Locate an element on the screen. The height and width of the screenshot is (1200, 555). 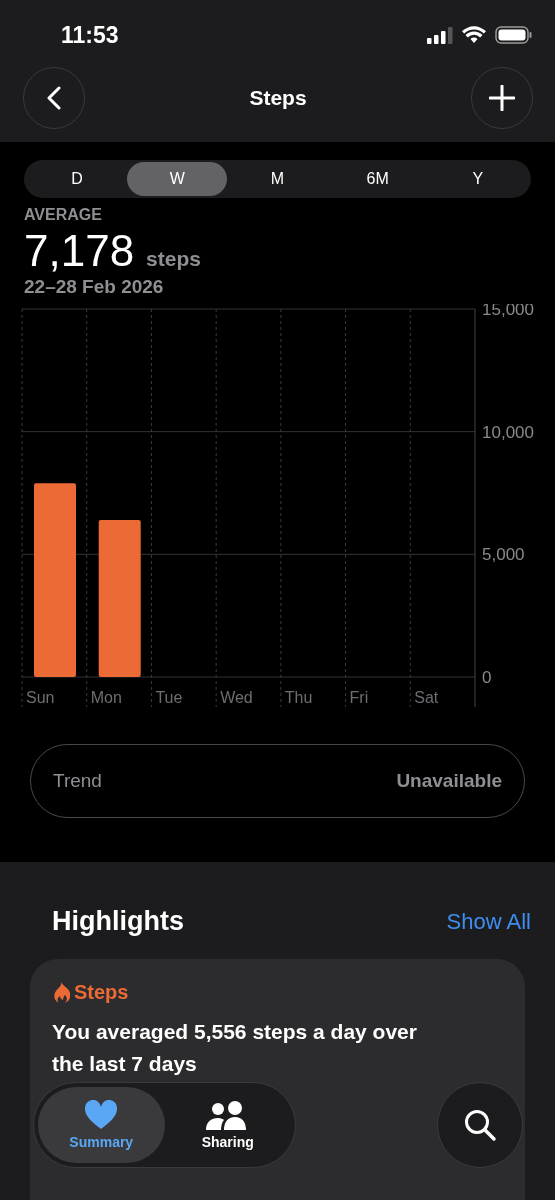
range-tab: M is located at coordinates (277, 179).